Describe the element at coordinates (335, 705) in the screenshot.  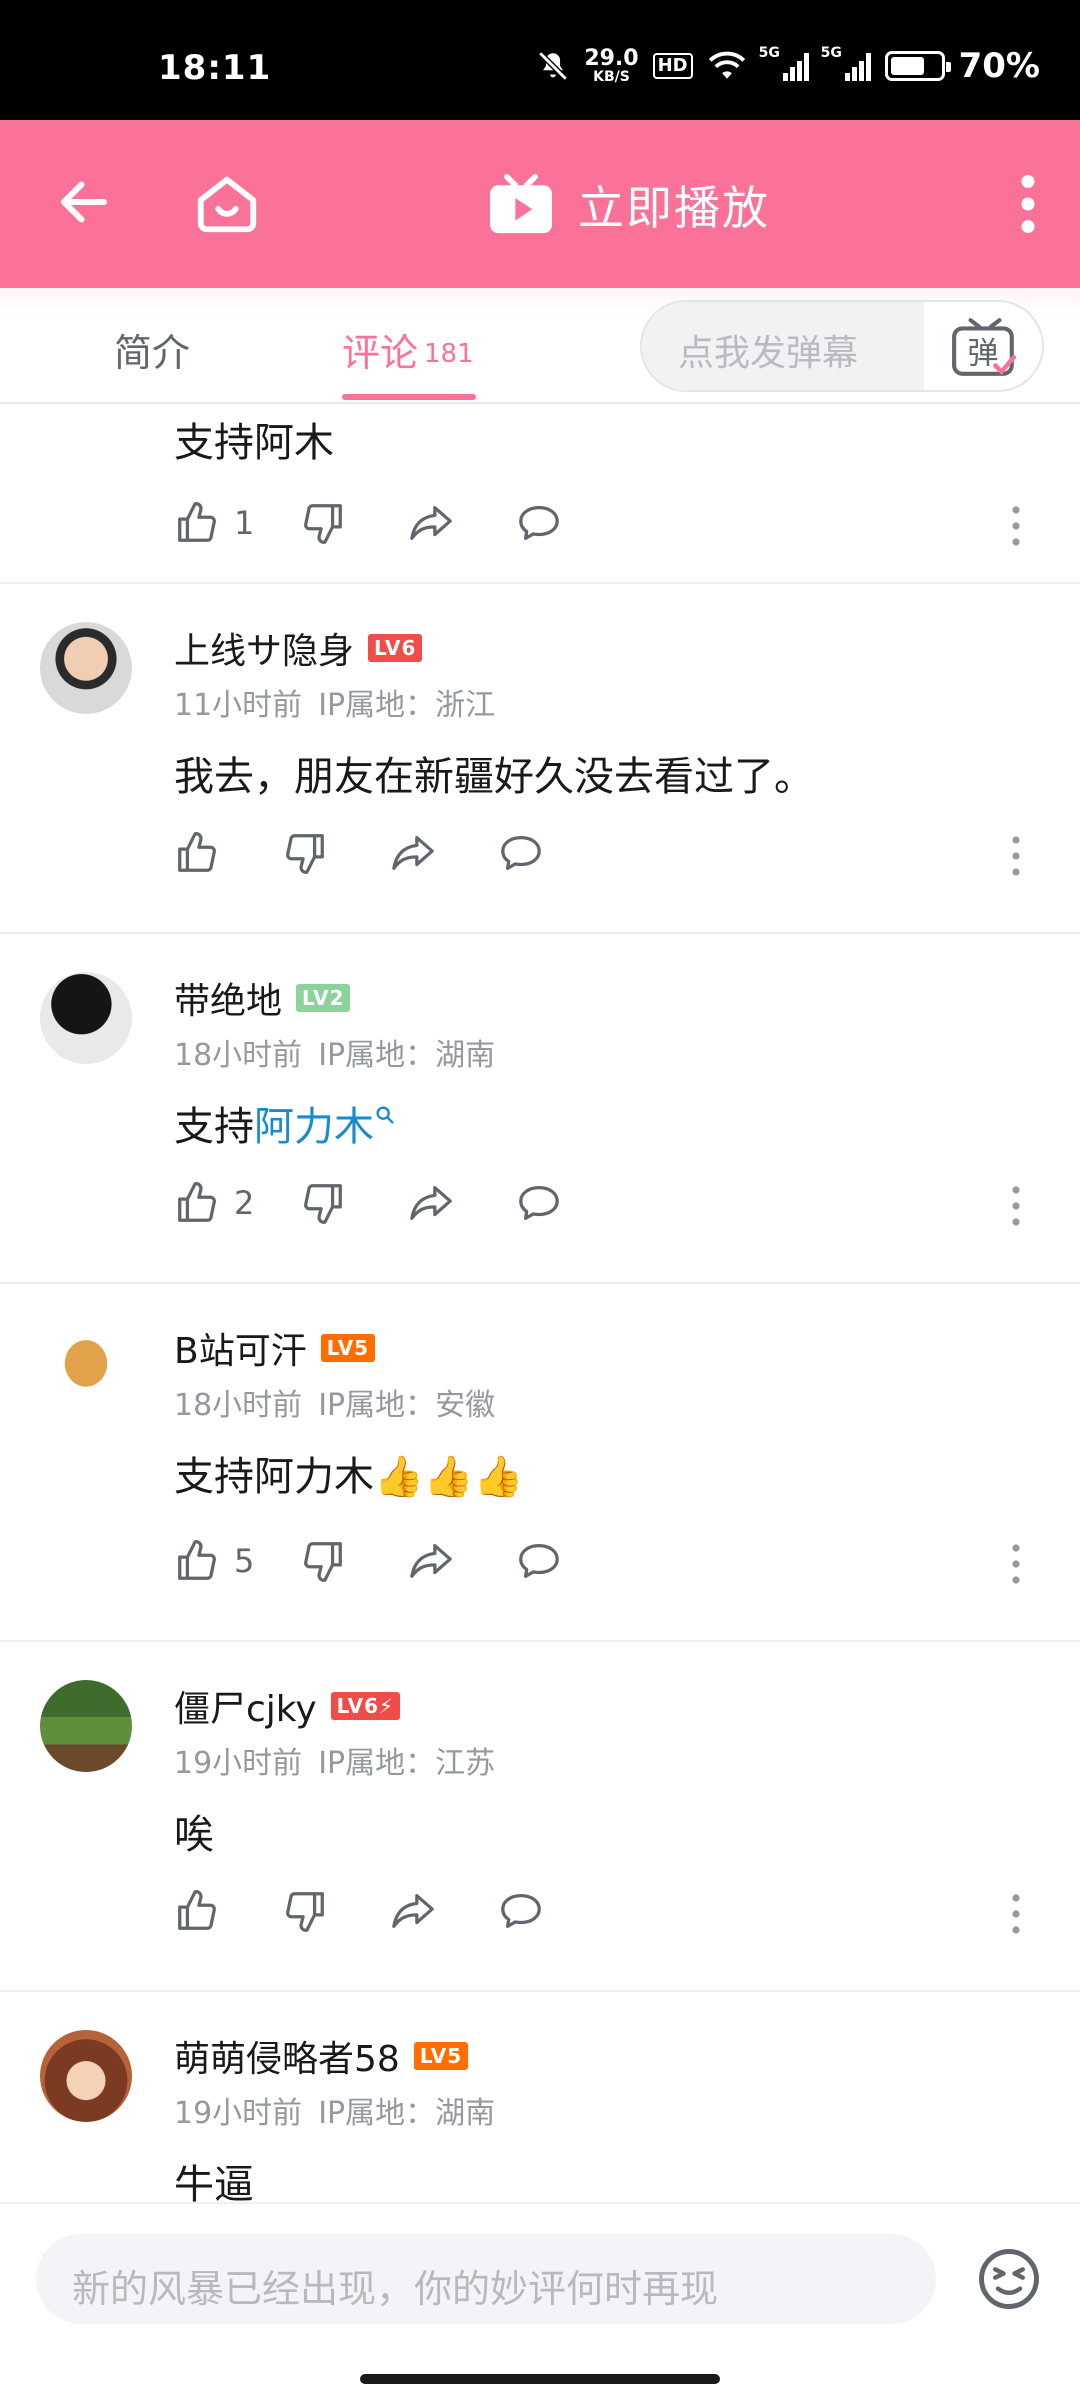
I see `comment-meta: 11小时前 IP属地：浙江` at that location.